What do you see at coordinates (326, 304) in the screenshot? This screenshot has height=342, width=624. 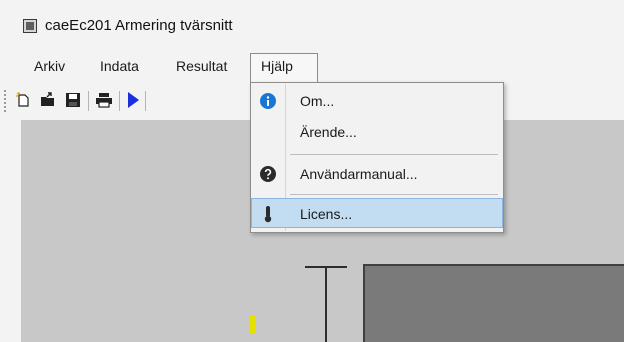 I see `dimension-line-vertical` at bounding box center [326, 304].